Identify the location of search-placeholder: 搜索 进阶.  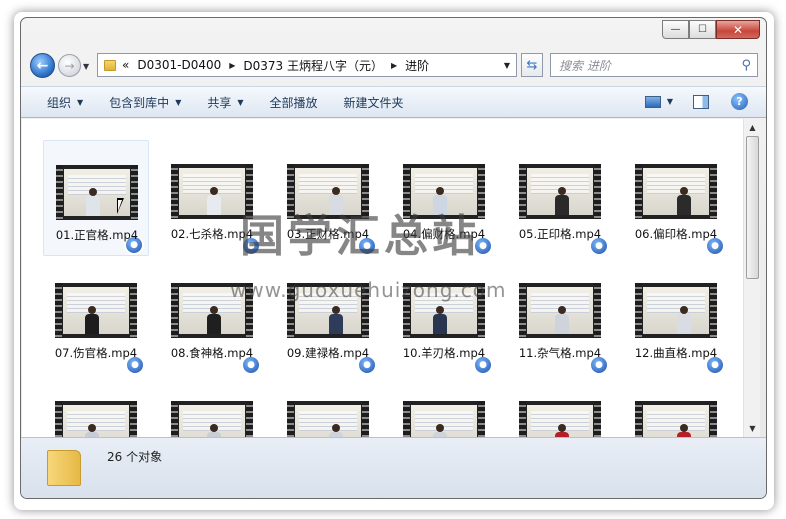
(585, 65).